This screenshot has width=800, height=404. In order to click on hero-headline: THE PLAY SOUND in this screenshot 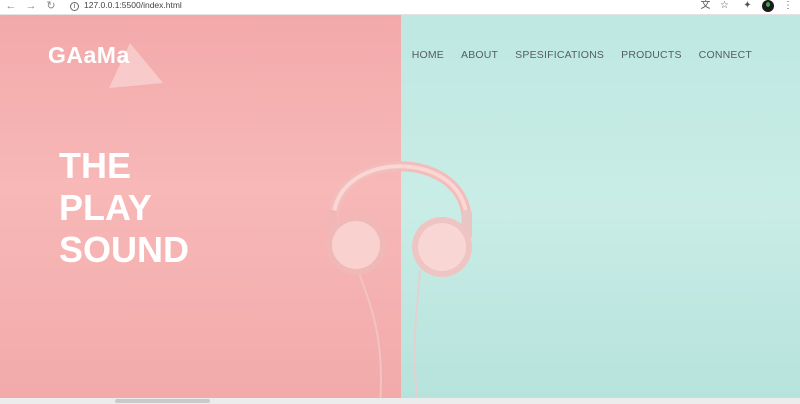, I will do `click(124, 208)`.